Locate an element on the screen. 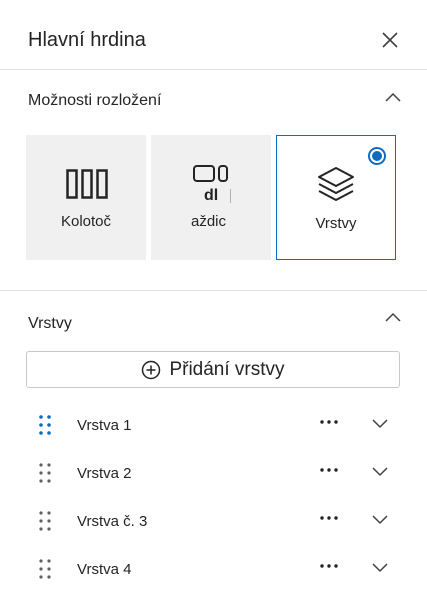 The width and height of the screenshot is (427, 606). selected-radio-icon is located at coordinates (377, 156).